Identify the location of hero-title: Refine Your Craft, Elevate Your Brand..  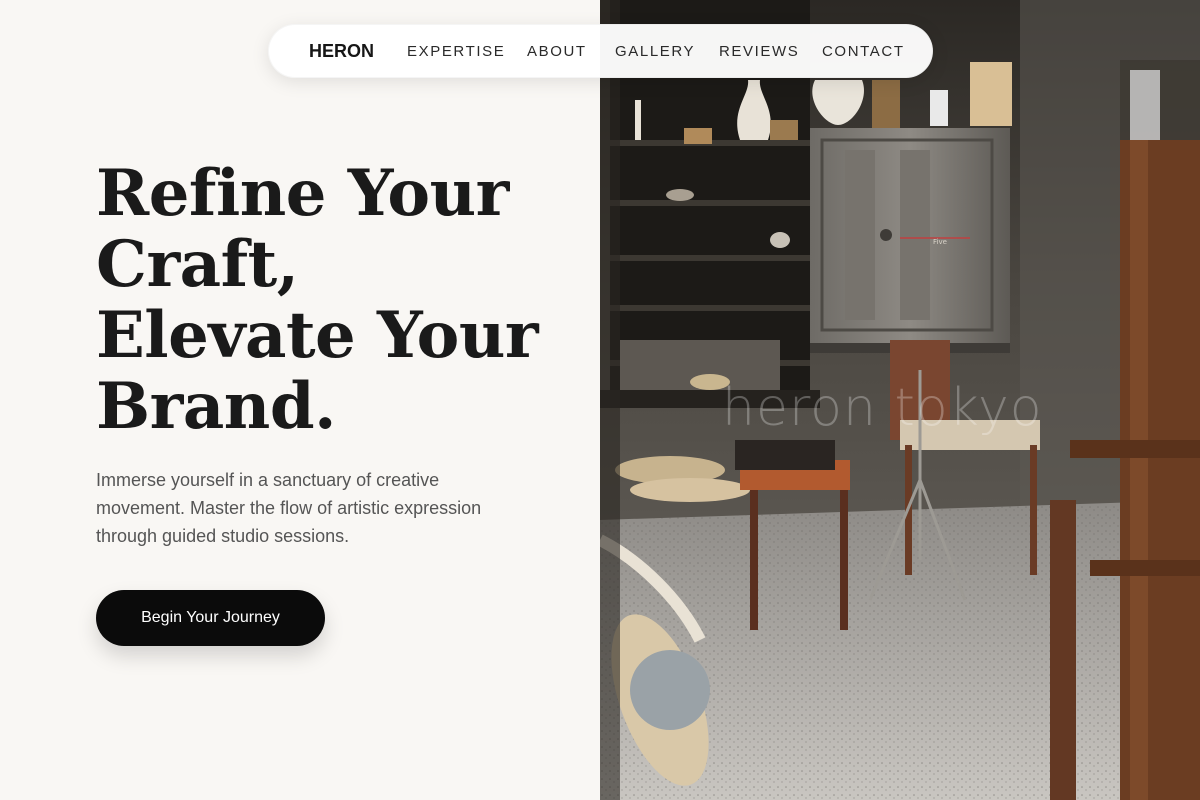
(336, 300).